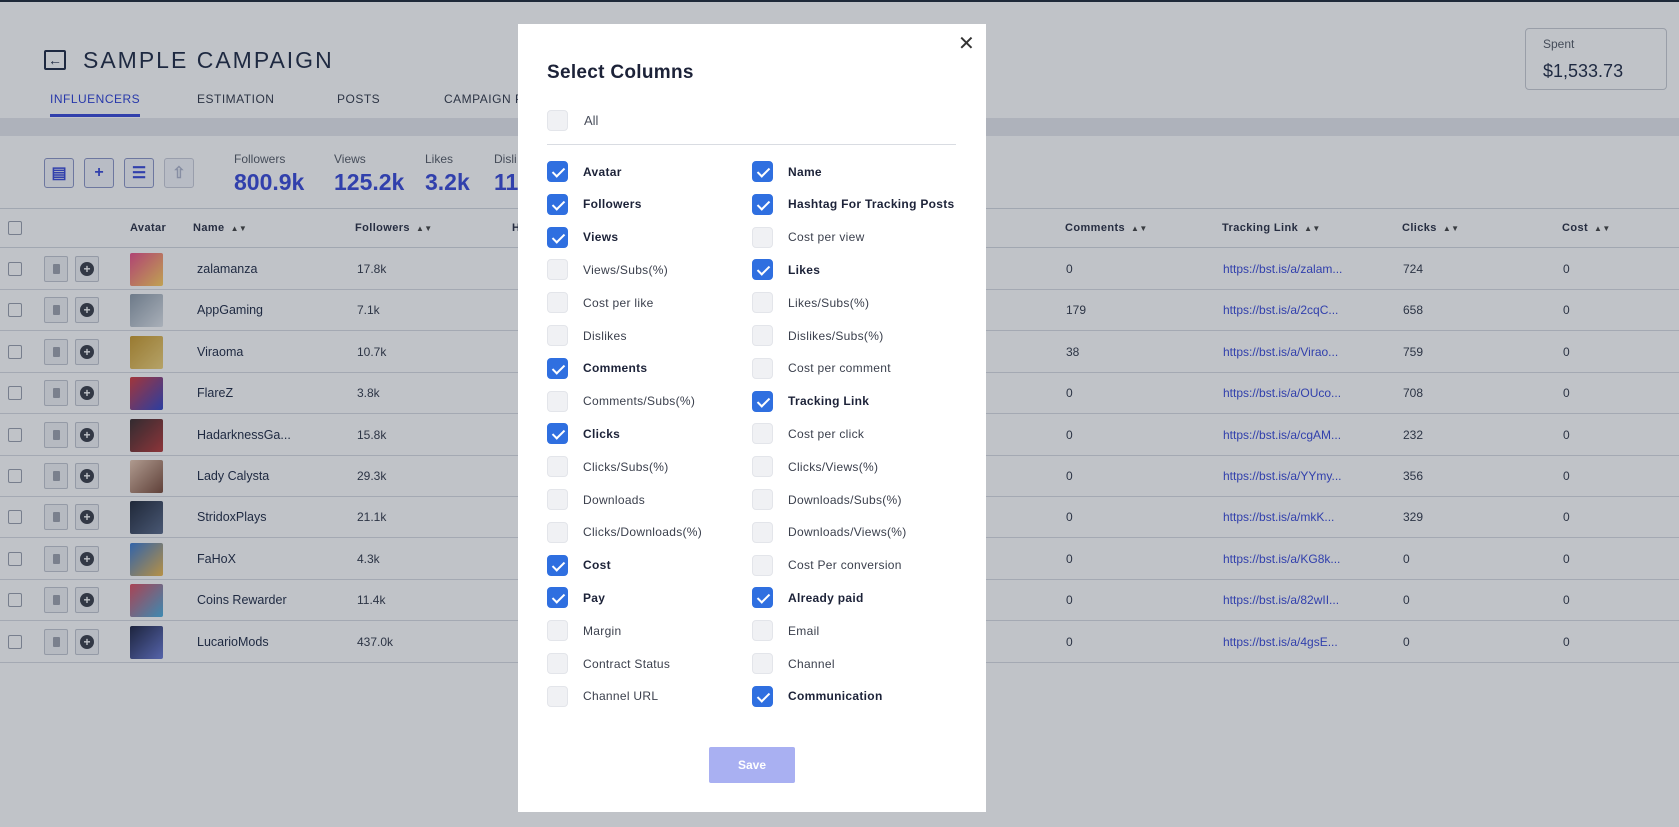 The image size is (1679, 827). I want to click on column-option: Dislikes, so click(587, 335).